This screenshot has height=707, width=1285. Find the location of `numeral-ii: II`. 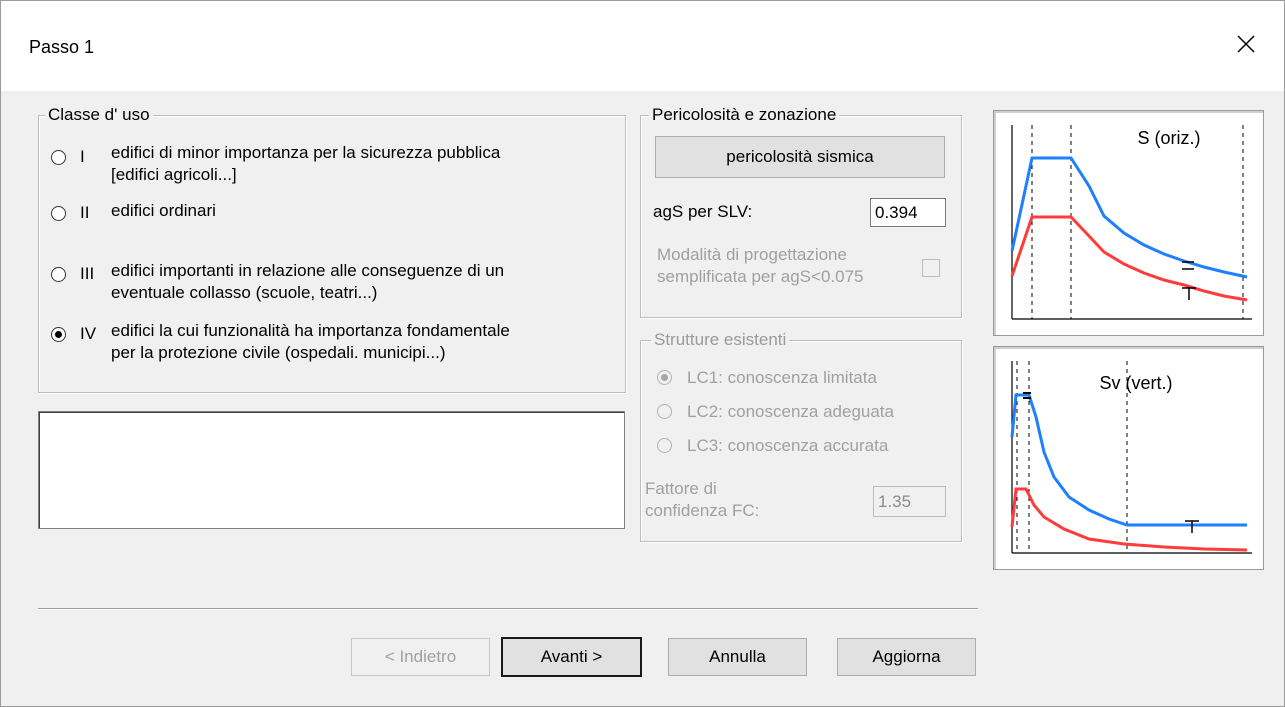

numeral-ii: II is located at coordinates (85, 212).